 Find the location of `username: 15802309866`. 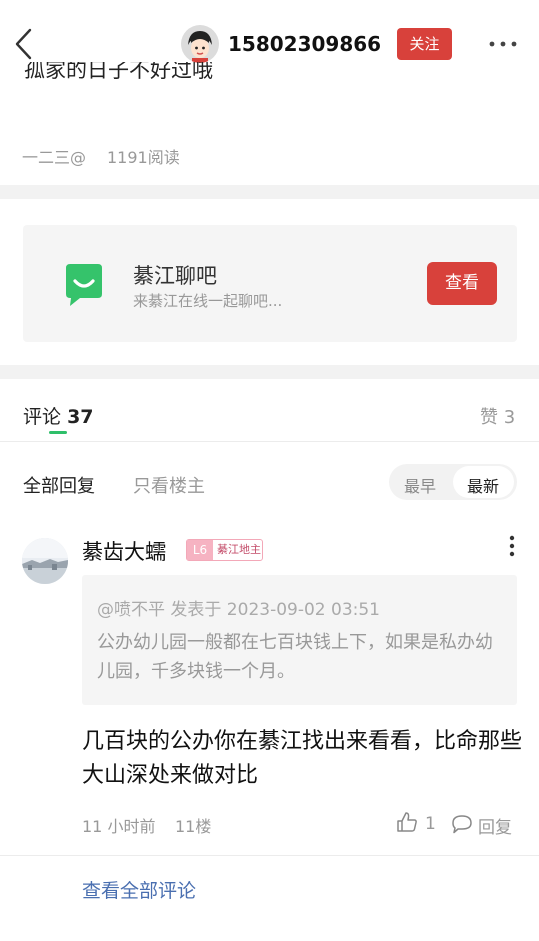

username: 15802309866 is located at coordinates (304, 44).